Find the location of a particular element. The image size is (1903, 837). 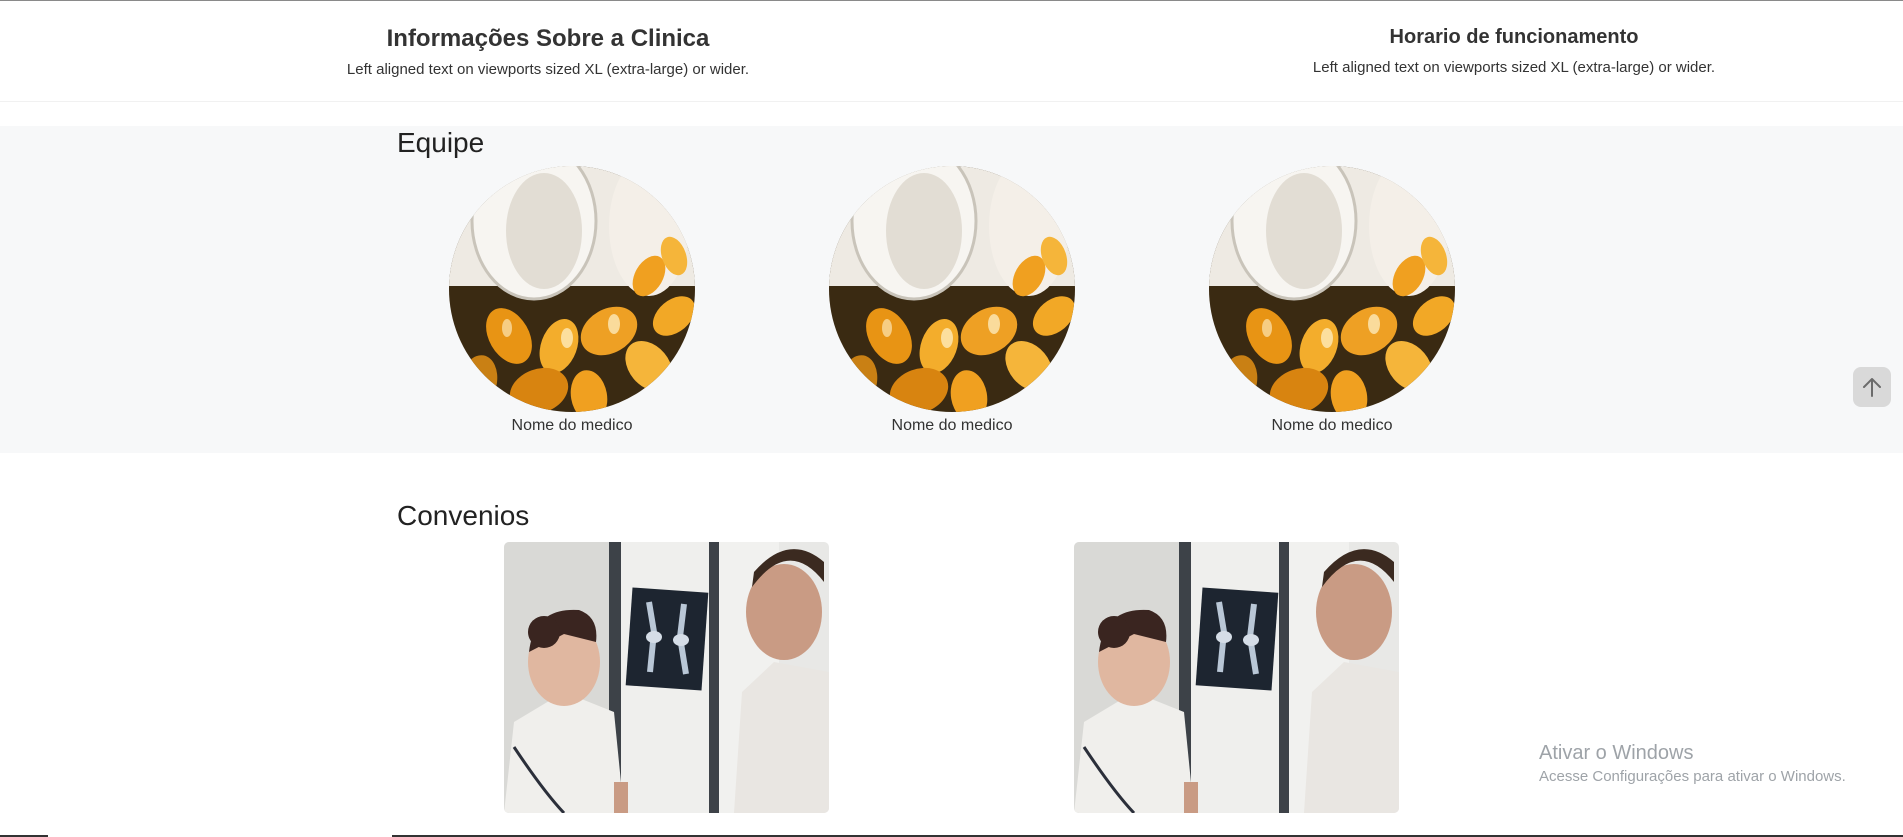

arrow-up-icon is located at coordinates (1872, 387).